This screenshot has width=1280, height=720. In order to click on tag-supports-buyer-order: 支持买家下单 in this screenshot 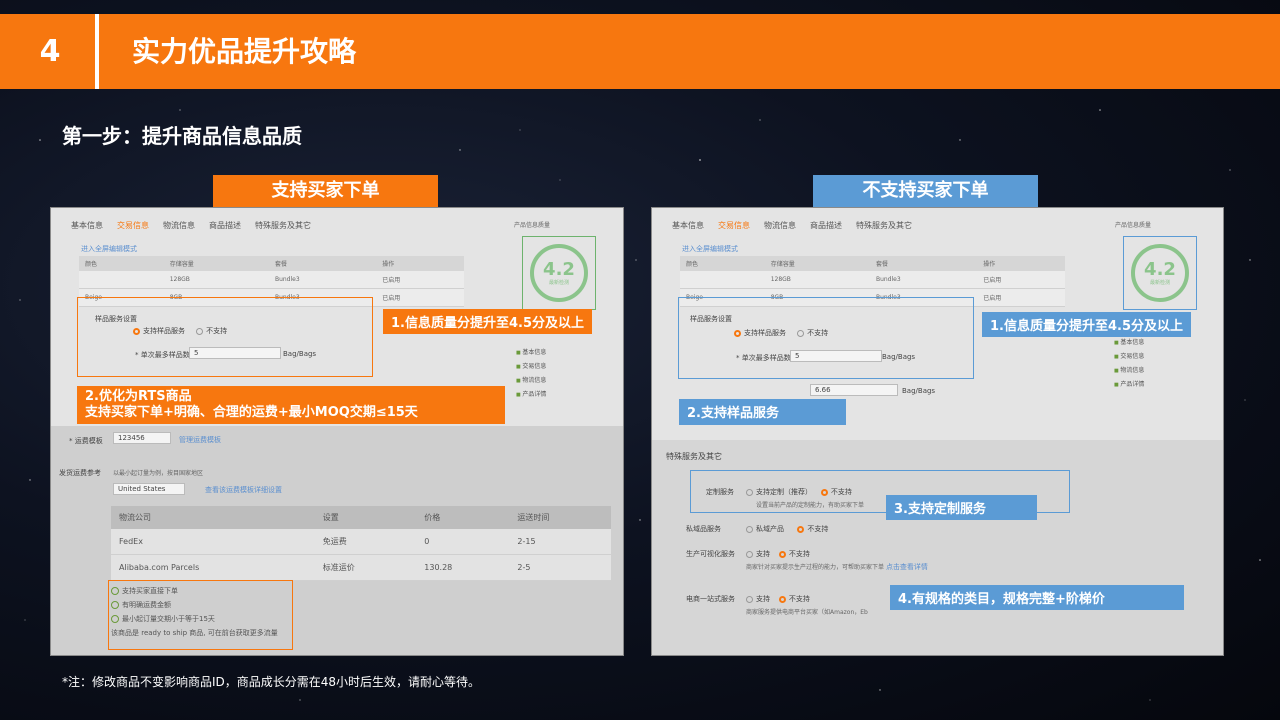, I will do `click(325, 191)`.